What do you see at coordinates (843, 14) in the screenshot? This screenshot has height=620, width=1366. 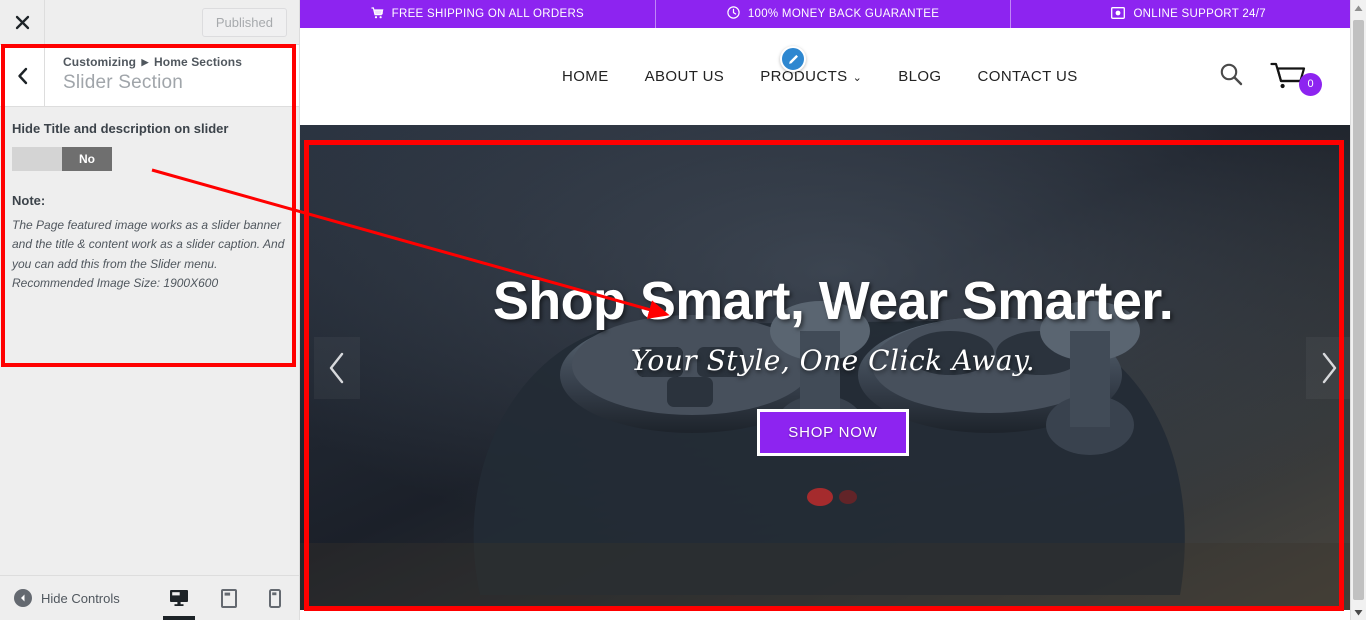 I see `promo-label-guarantee: 100% MONEY BACK GUARANTEE` at bounding box center [843, 14].